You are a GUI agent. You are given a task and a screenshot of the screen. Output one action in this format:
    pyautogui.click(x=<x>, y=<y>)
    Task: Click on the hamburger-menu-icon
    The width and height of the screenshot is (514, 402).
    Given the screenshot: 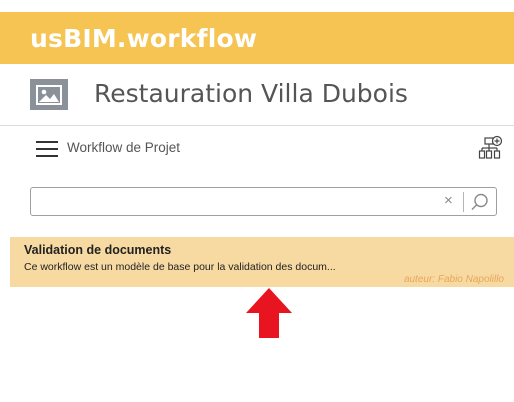 What is the action you would take?
    pyautogui.click(x=47, y=149)
    